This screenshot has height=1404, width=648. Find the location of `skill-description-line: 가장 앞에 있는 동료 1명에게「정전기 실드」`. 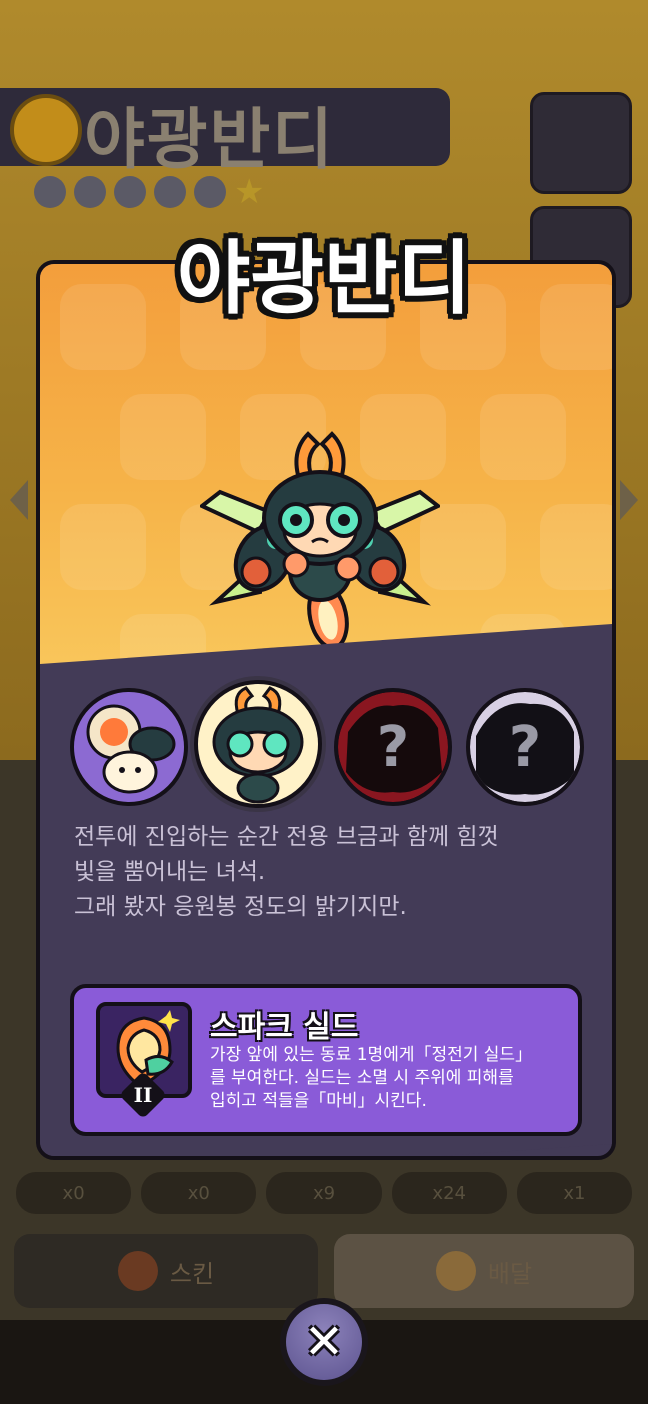

skill-description-line: 가장 앞에 있는 동료 1명에게「정전기 실드」 is located at coordinates (371, 1055).